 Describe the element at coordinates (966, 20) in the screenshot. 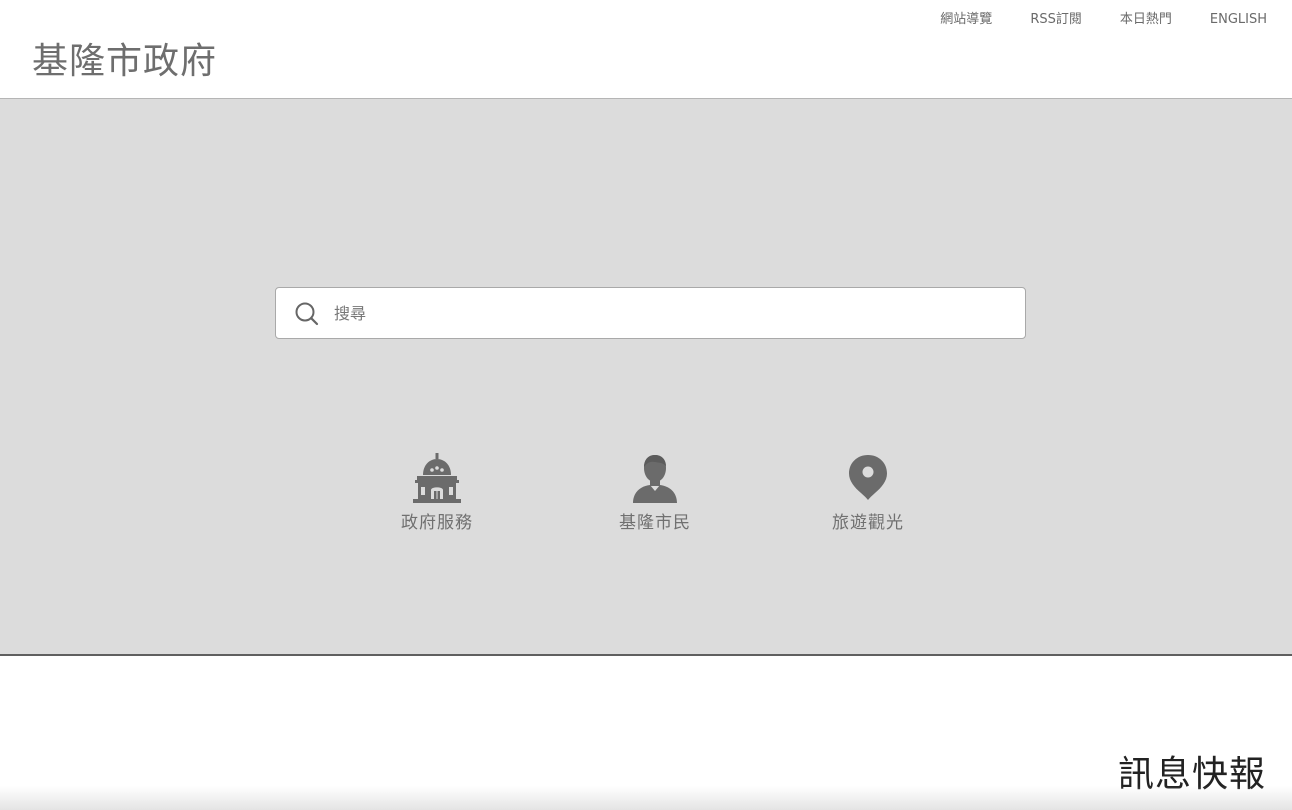

I see `top-link-sitemap: 網站導覽` at that location.